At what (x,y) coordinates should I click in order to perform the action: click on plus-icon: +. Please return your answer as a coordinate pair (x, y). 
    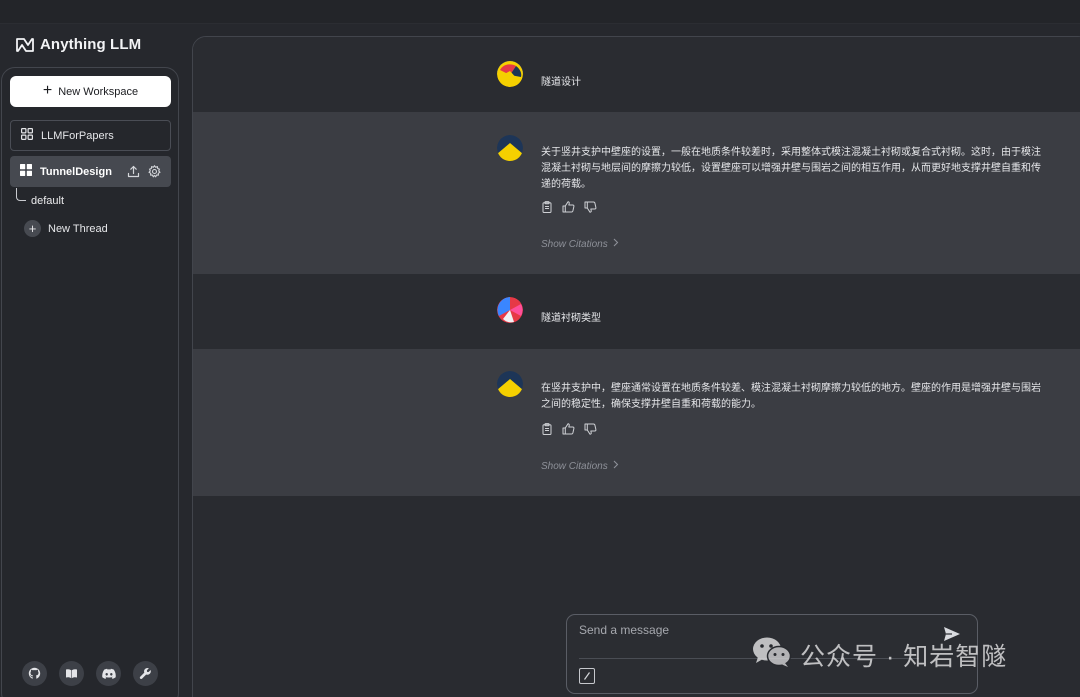
    Looking at the image, I should click on (47, 90).